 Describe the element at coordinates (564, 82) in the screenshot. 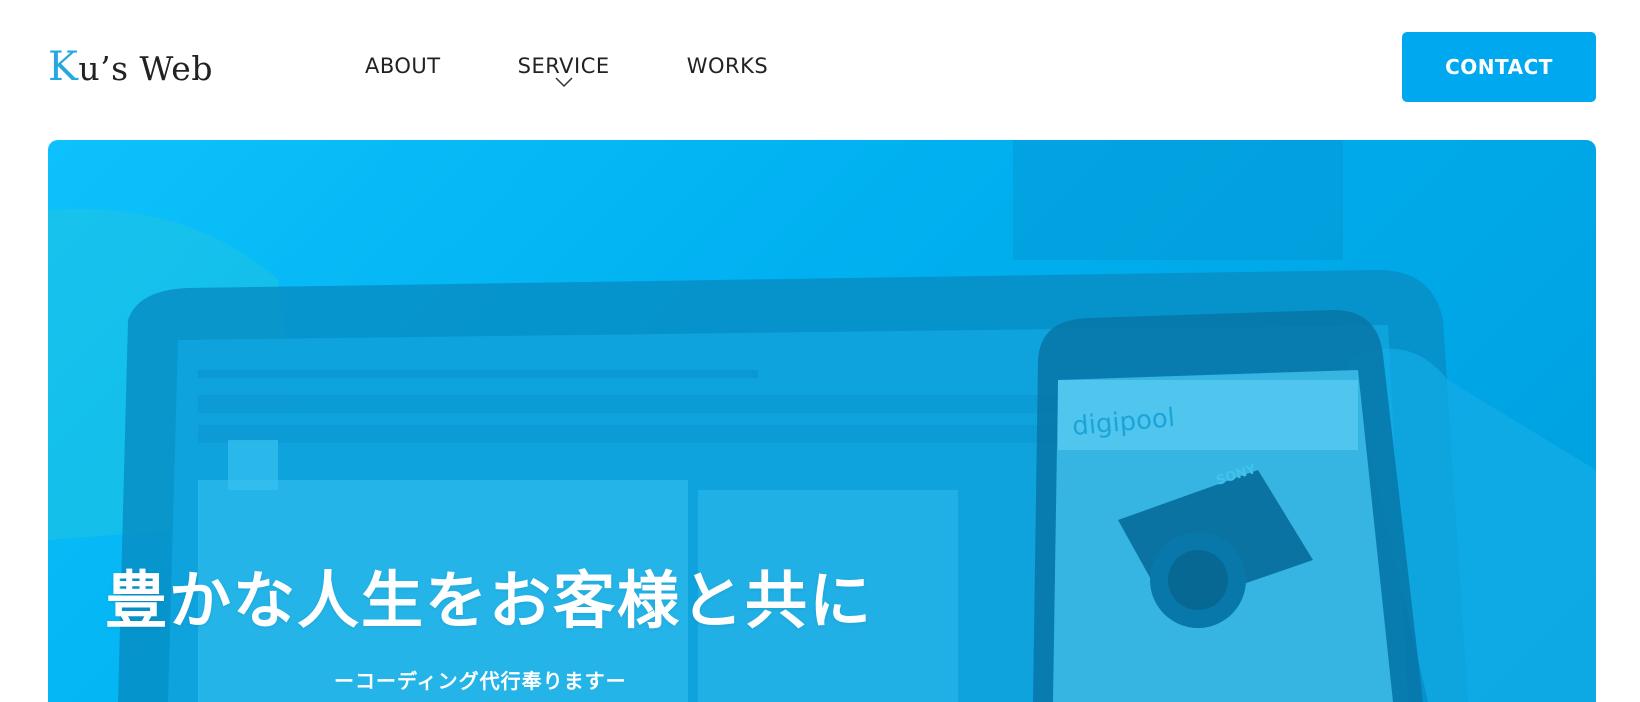

I see `chevron-down-icon` at that location.